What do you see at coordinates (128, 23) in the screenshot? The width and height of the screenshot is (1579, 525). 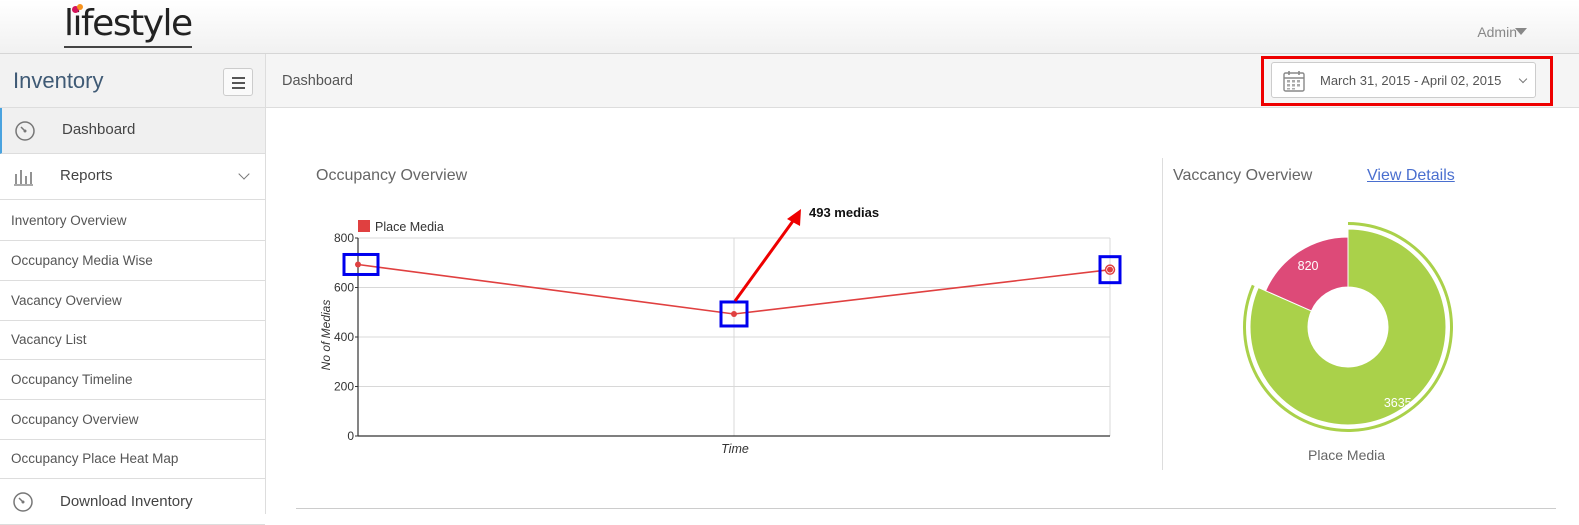 I see `brand-logo-text: lifestyle` at bounding box center [128, 23].